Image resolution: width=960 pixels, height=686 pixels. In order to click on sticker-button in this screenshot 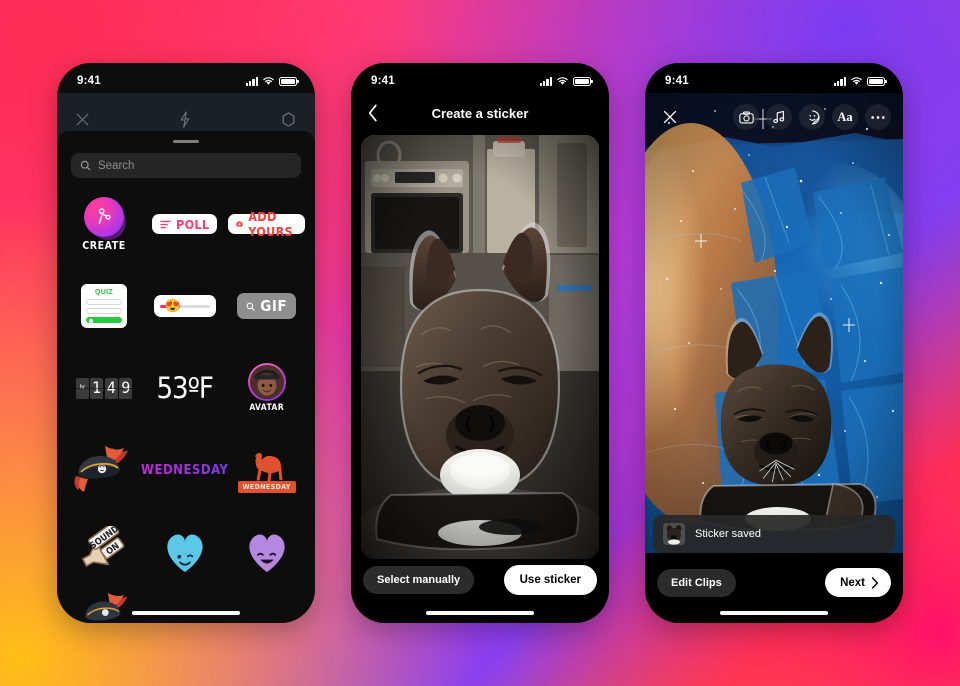, I will do `click(812, 117)`.